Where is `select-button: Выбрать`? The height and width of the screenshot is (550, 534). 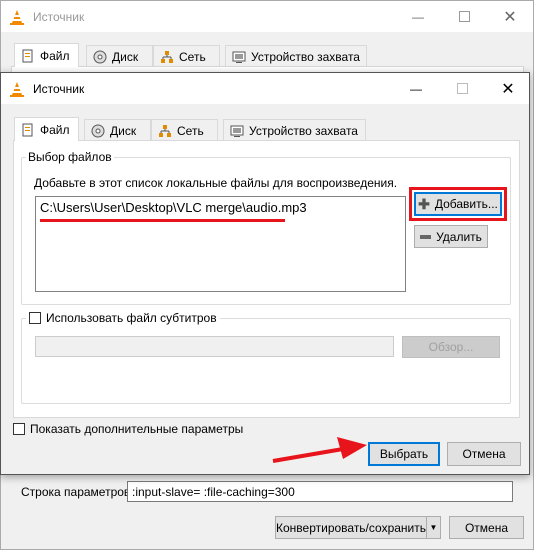 select-button: Выбрать is located at coordinates (404, 454).